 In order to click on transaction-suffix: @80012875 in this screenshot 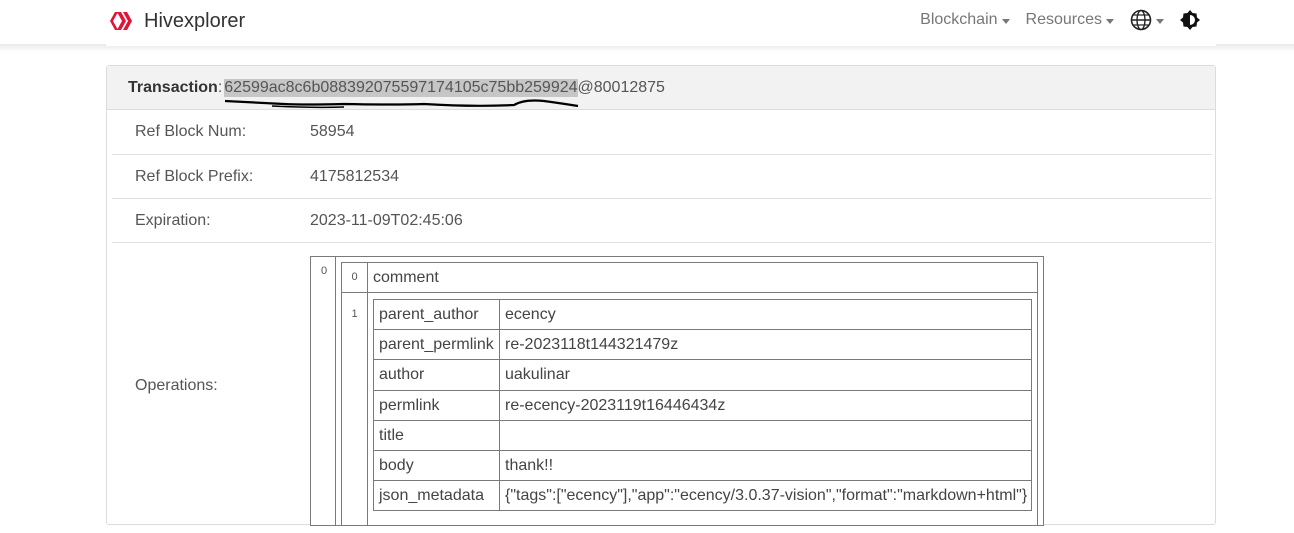, I will do `click(621, 87)`.